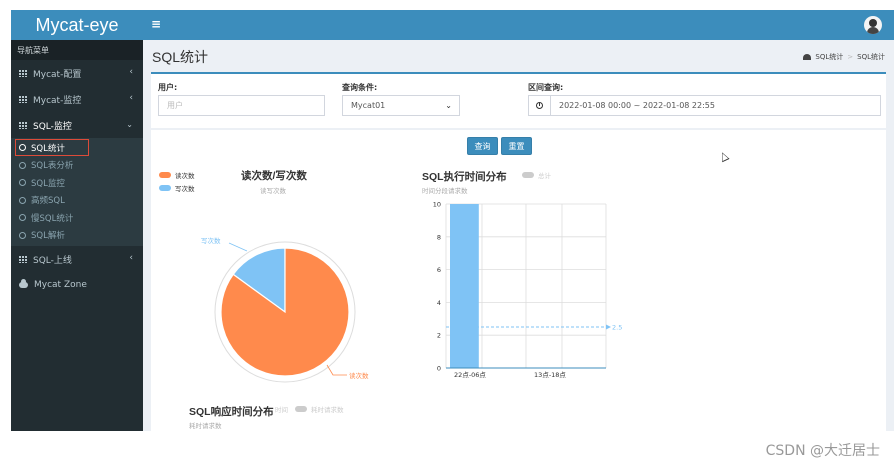  I want to click on legend-label: 时间, so click(281, 410).